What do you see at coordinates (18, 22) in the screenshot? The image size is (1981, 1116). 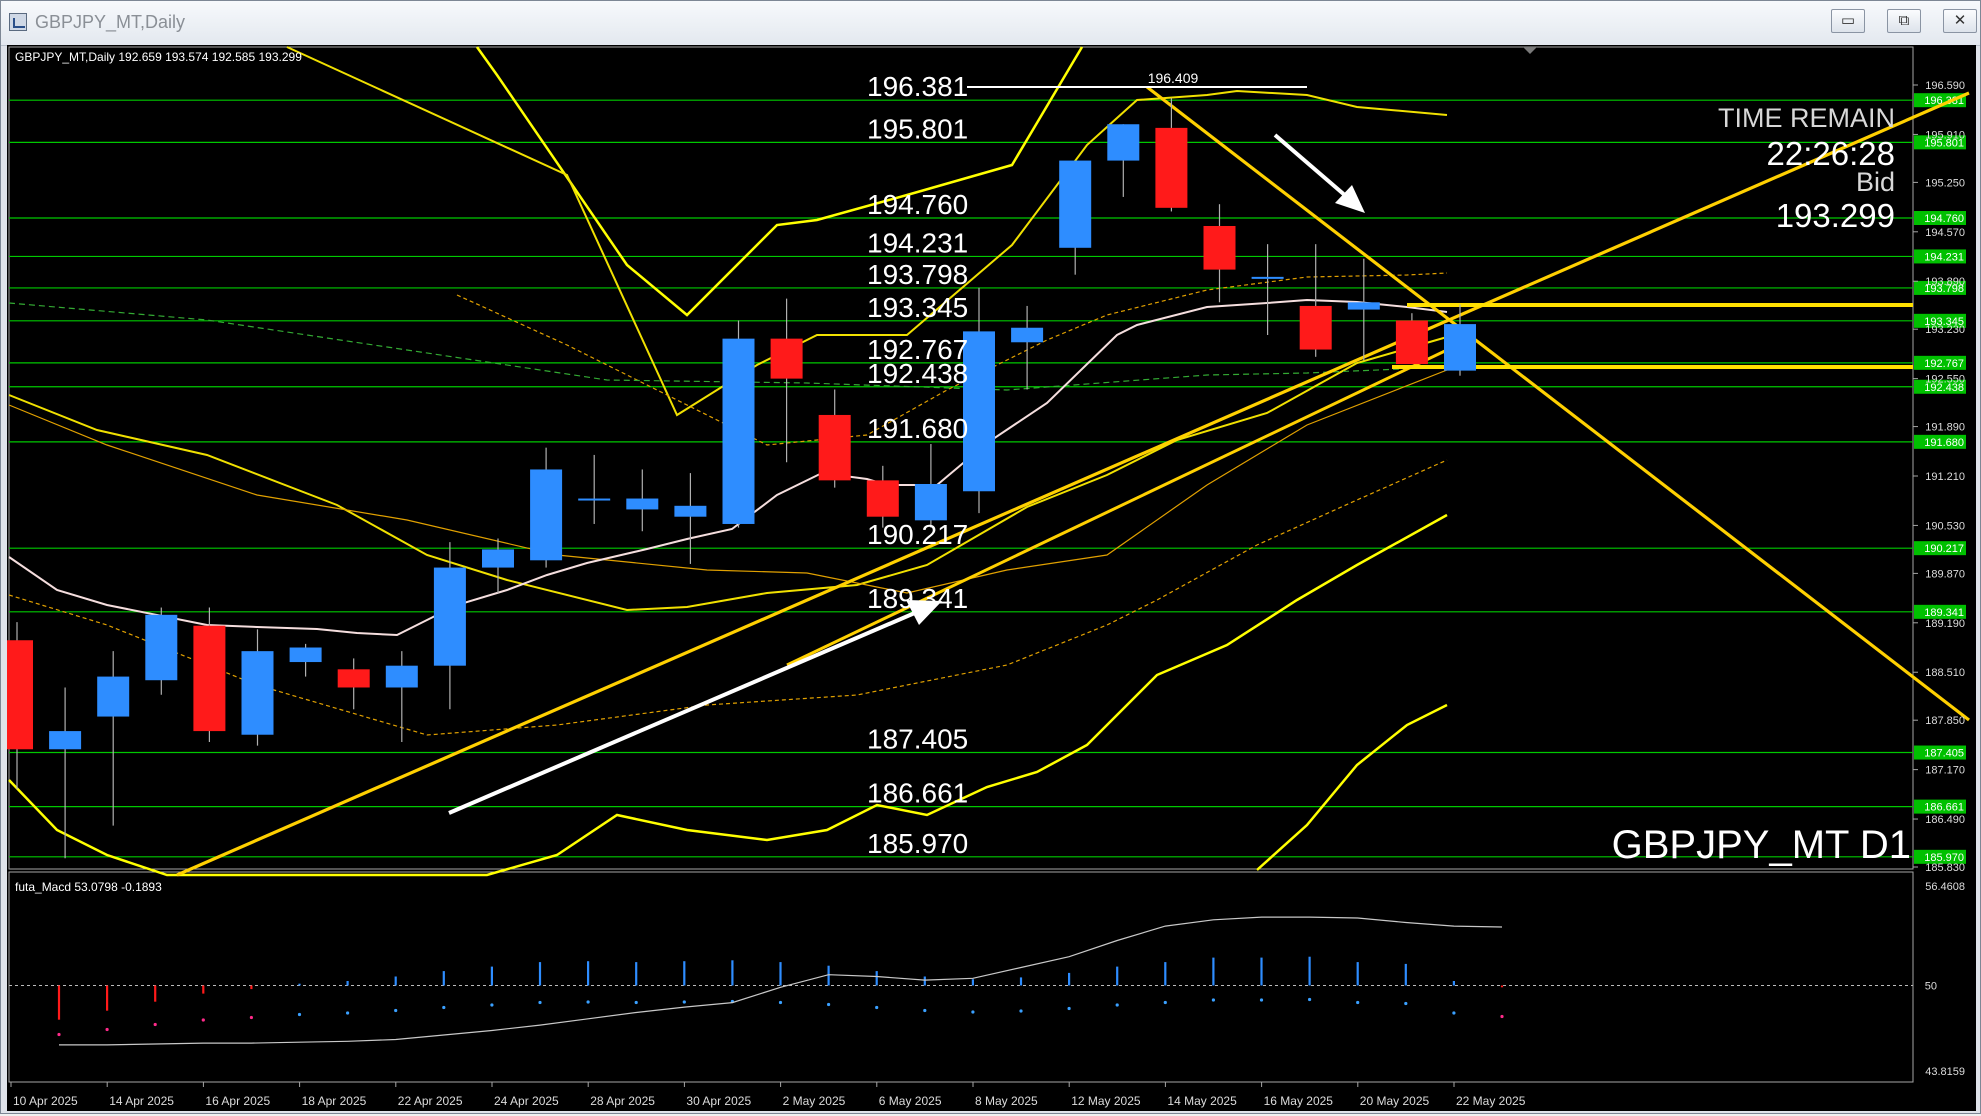 I see `chart-window-icon` at bounding box center [18, 22].